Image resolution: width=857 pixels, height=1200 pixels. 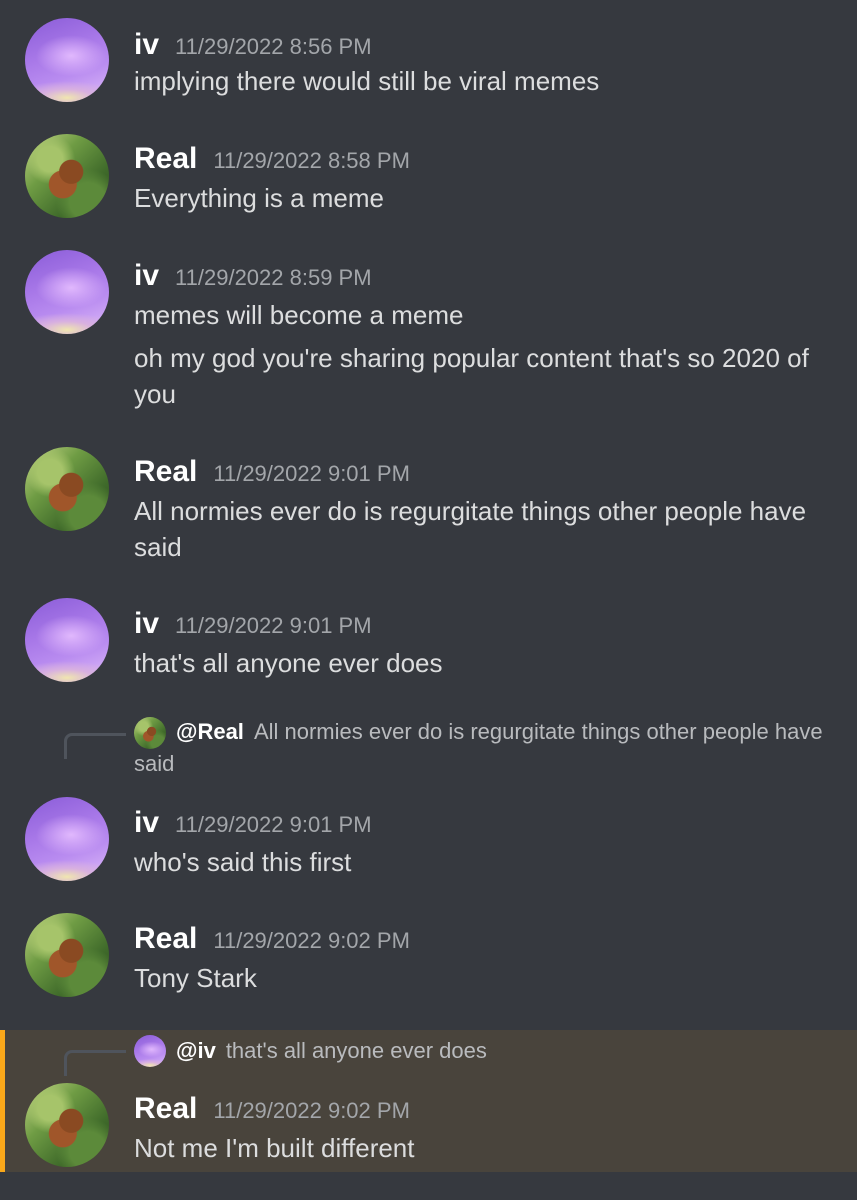 What do you see at coordinates (243, 862) in the screenshot?
I see `message-text: who's said this first` at bounding box center [243, 862].